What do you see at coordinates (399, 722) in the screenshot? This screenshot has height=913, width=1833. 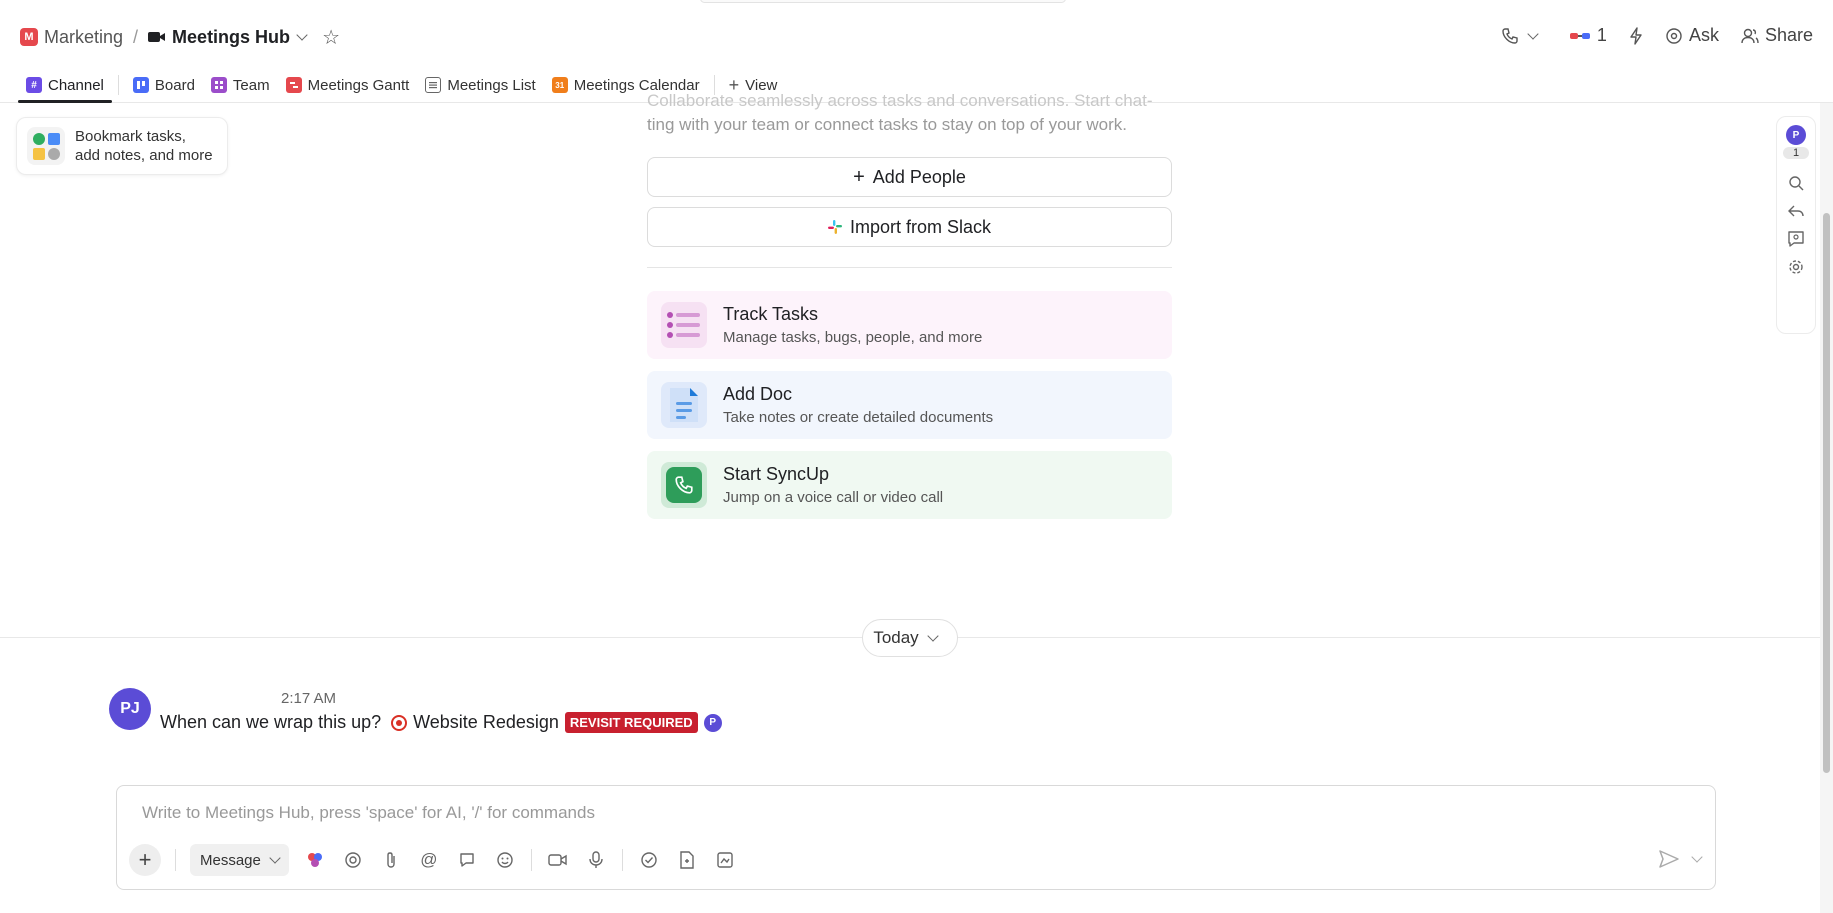 I see `task-status-icon` at bounding box center [399, 722].